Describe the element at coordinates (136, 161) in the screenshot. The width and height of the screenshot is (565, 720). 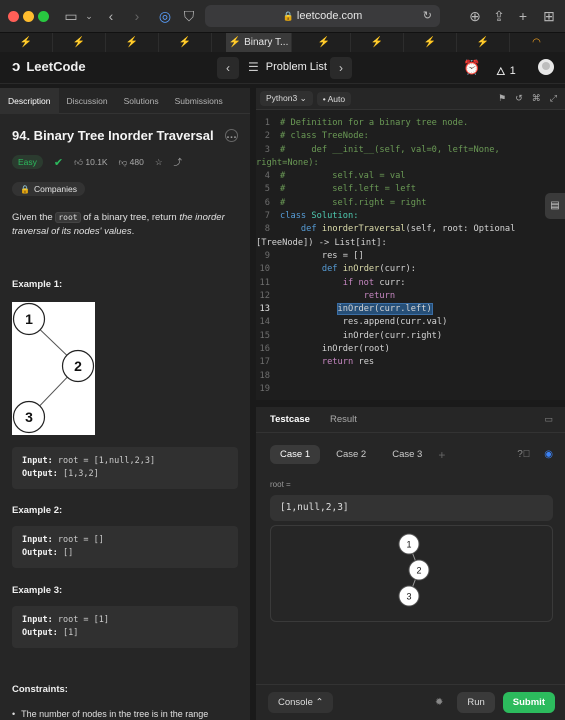
I see `dislike-count: 480` at that location.